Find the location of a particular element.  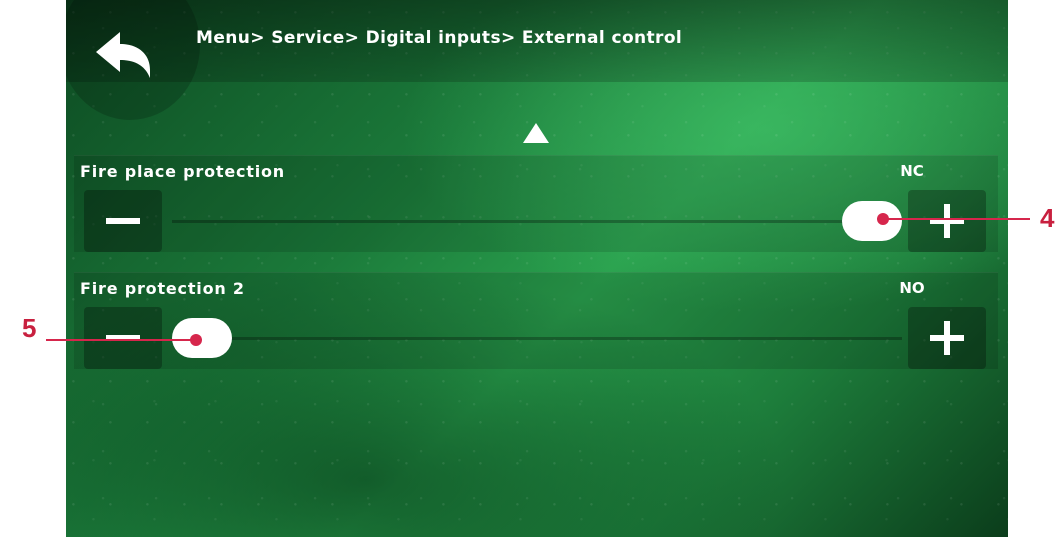

back-arrow-icon is located at coordinates (123, 55).